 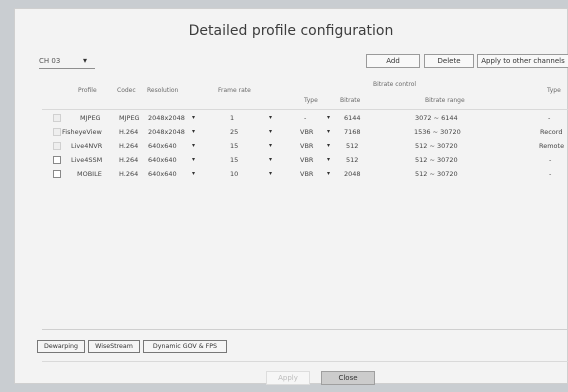 I want to click on type-value: Remote, so click(x=552, y=146).